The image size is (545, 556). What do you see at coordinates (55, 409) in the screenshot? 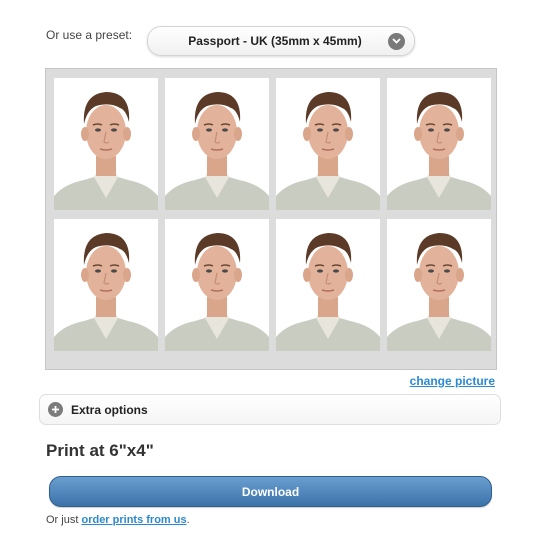
I see `plus-circle-icon` at bounding box center [55, 409].